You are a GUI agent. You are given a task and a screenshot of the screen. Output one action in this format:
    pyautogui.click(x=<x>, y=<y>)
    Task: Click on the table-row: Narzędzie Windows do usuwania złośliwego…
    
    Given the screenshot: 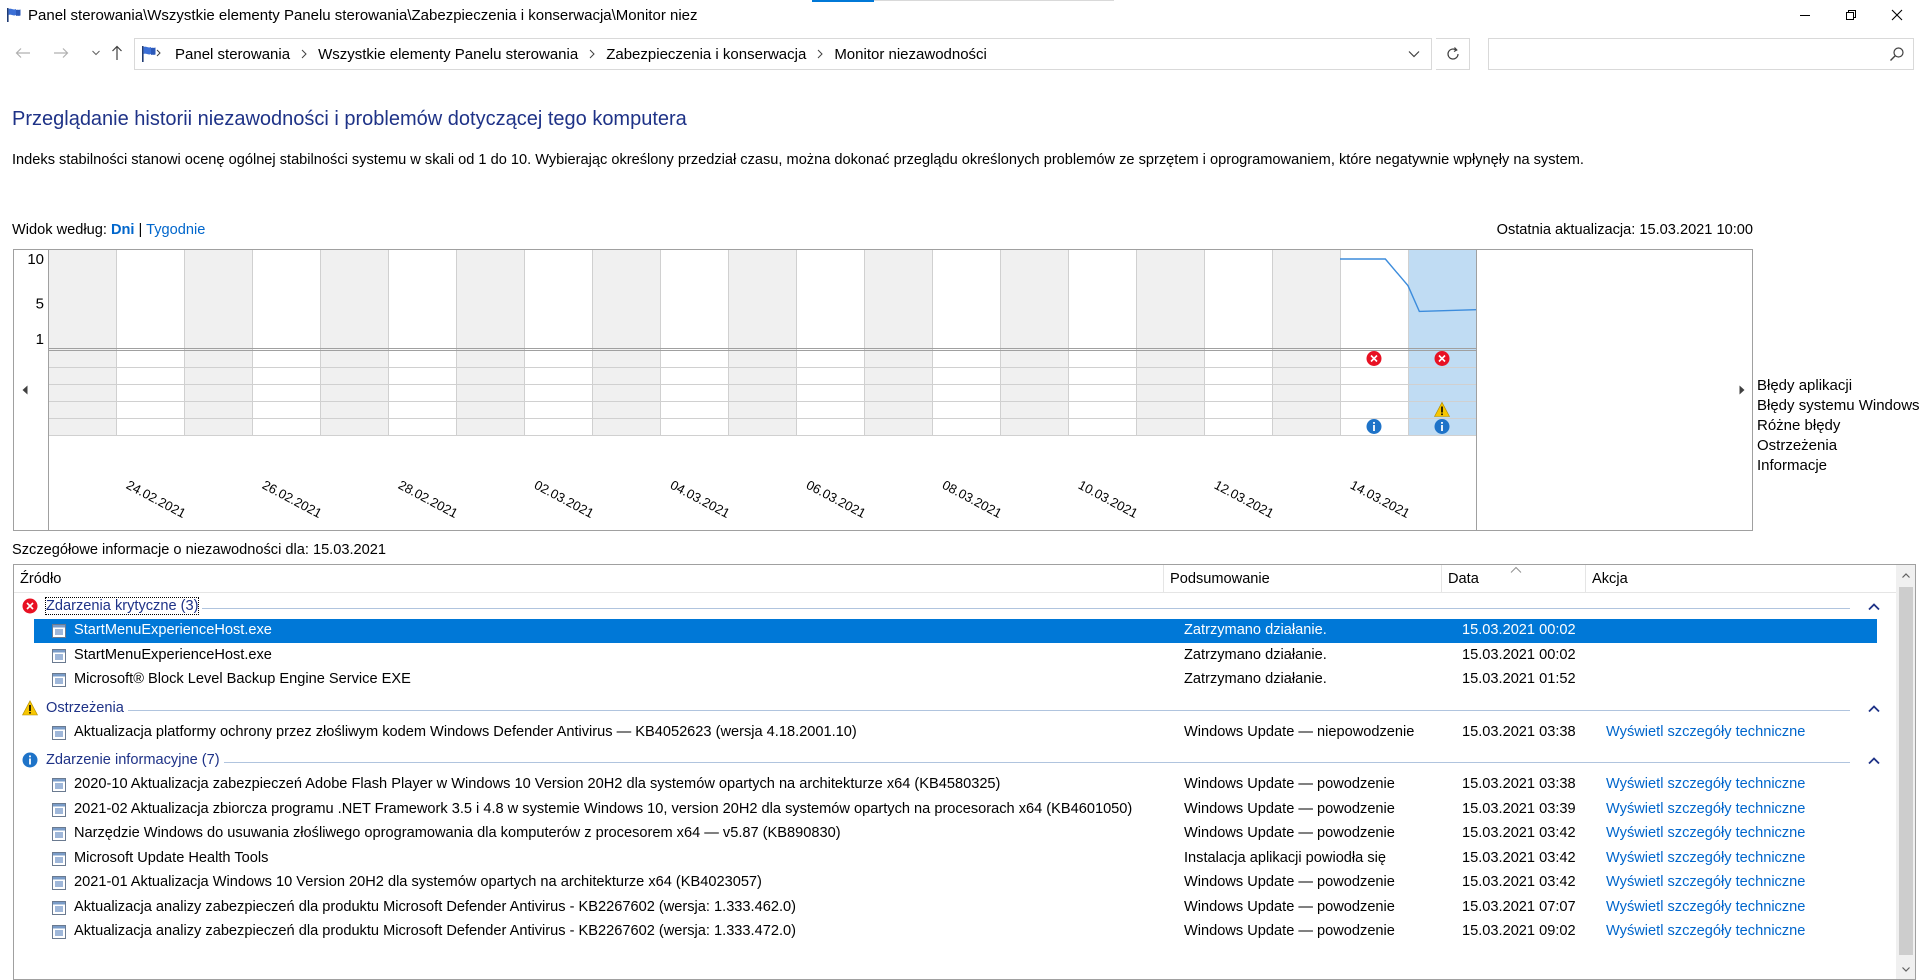 What is the action you would take?
    pyautogui.click(x=955, y=834)
    